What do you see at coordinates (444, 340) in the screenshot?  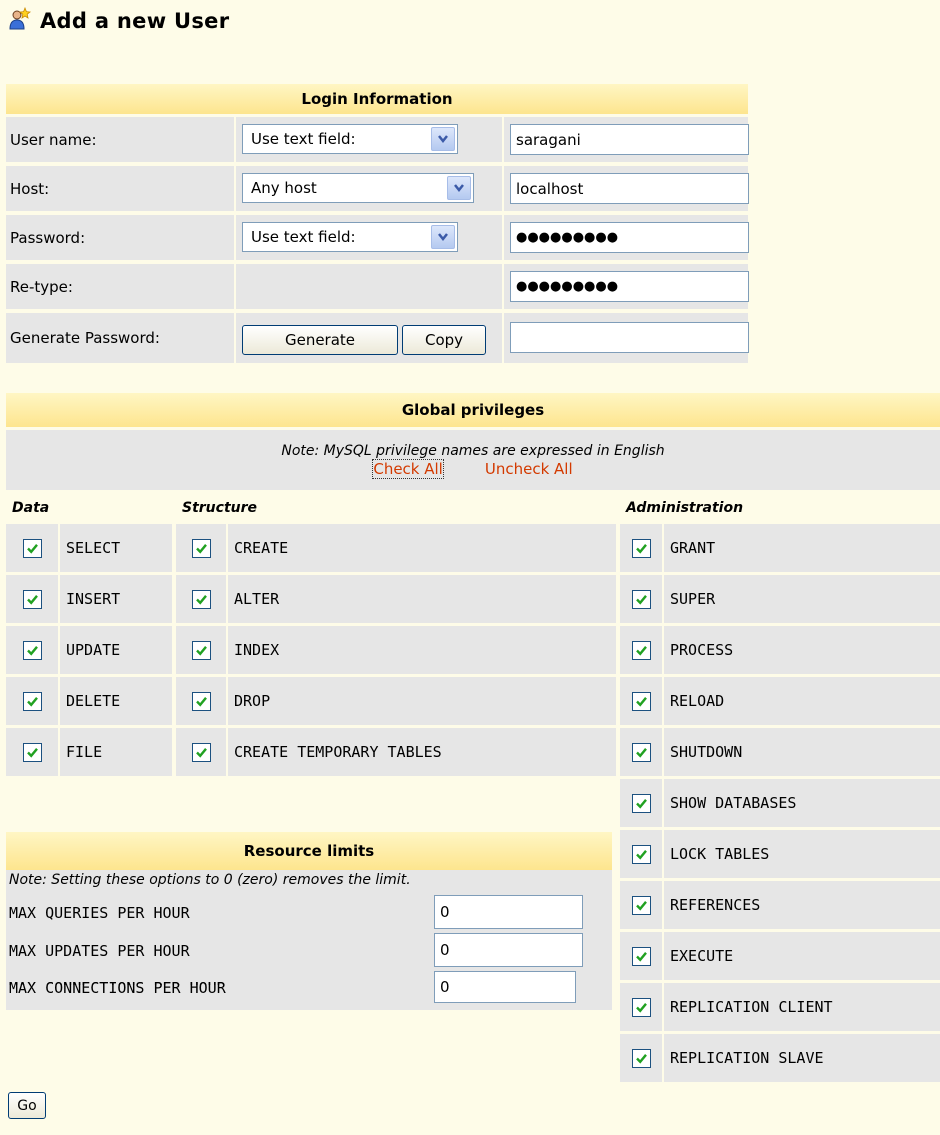 I see `copy-button: Copy` at bounding box center [444, 340].